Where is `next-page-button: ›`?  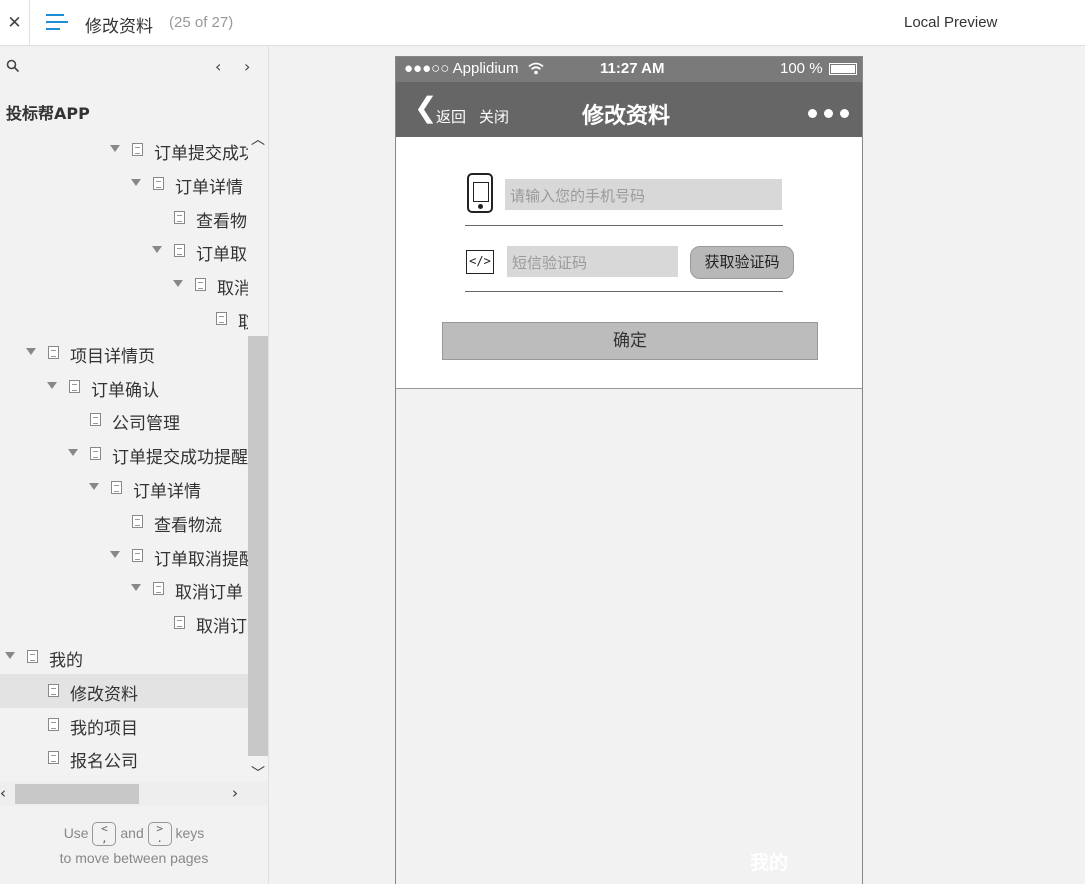 next-page-button: › is located at coordinates (247, 66).